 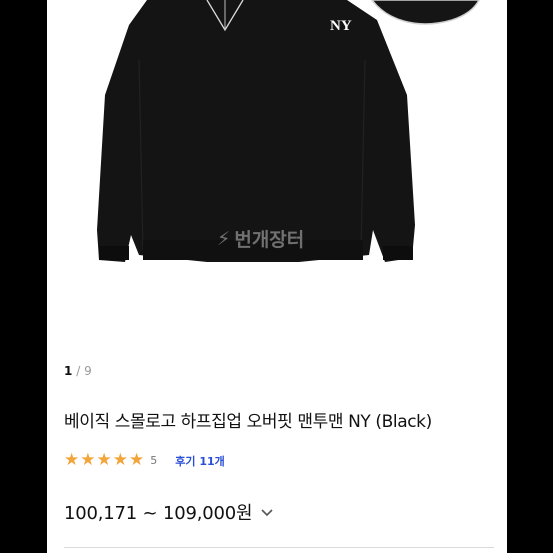 I want to click on pager-current: 1, so click(x=68, y=371).